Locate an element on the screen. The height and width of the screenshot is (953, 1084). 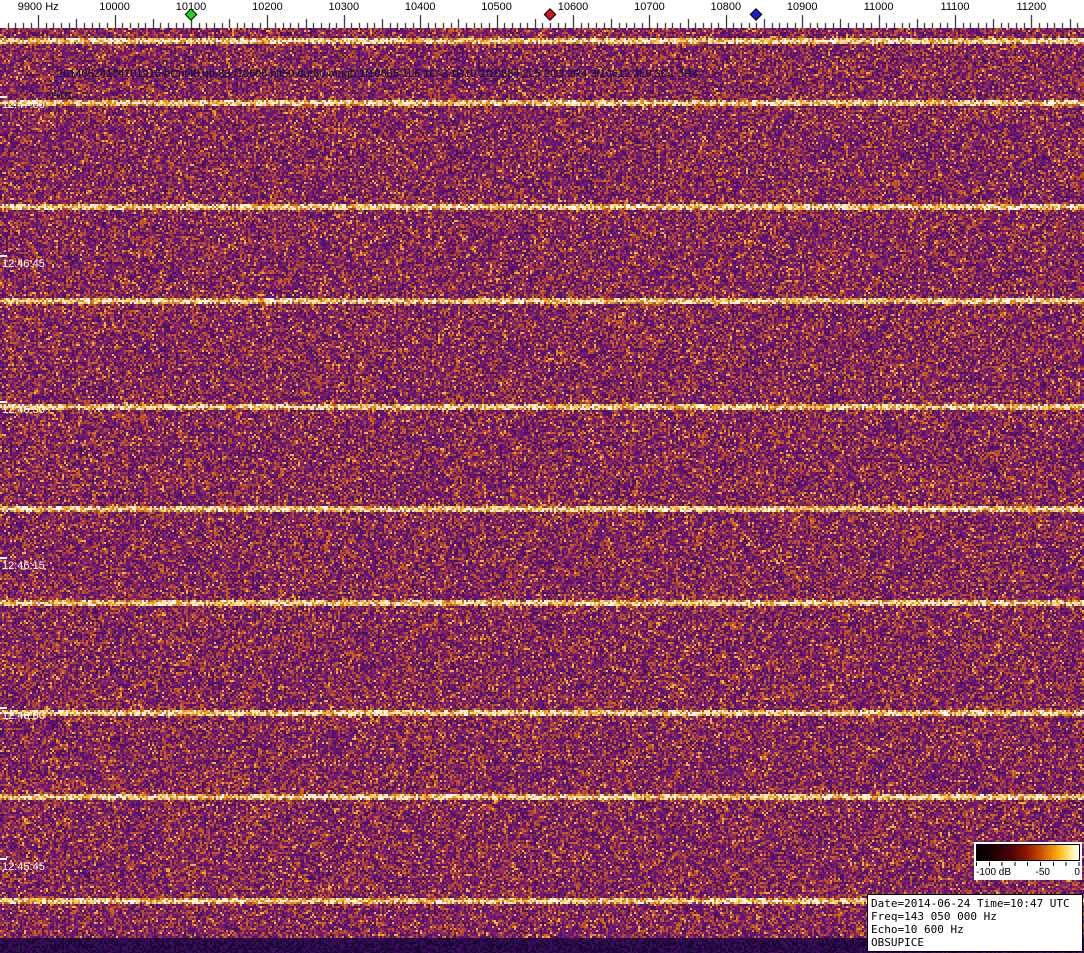
time-tick-label: 12:46:45 is located at coordinates (23, 264).